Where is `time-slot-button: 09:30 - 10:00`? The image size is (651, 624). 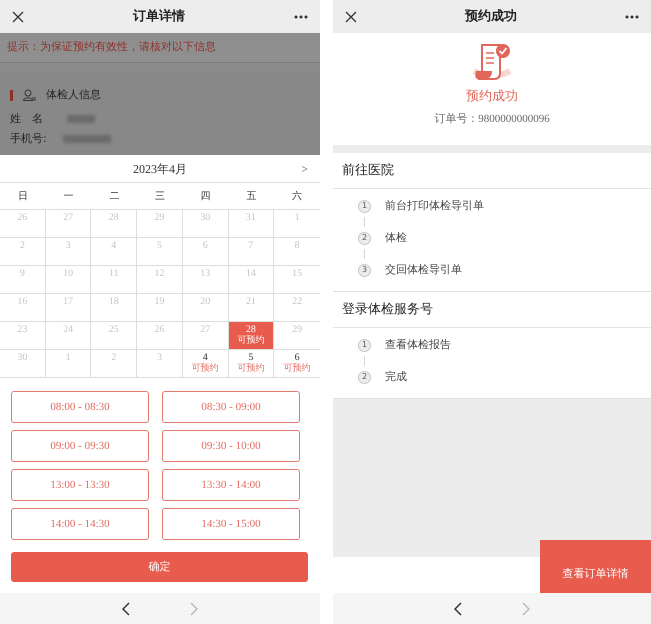
time-slot-button: 09:30 - 10:00 is located at coordinates (231, 446).